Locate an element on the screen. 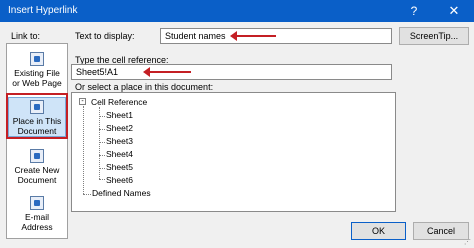 Image resolution: width=474 pixels, height=248 pixels. new-document-icon is located at coordinates (37, 156).